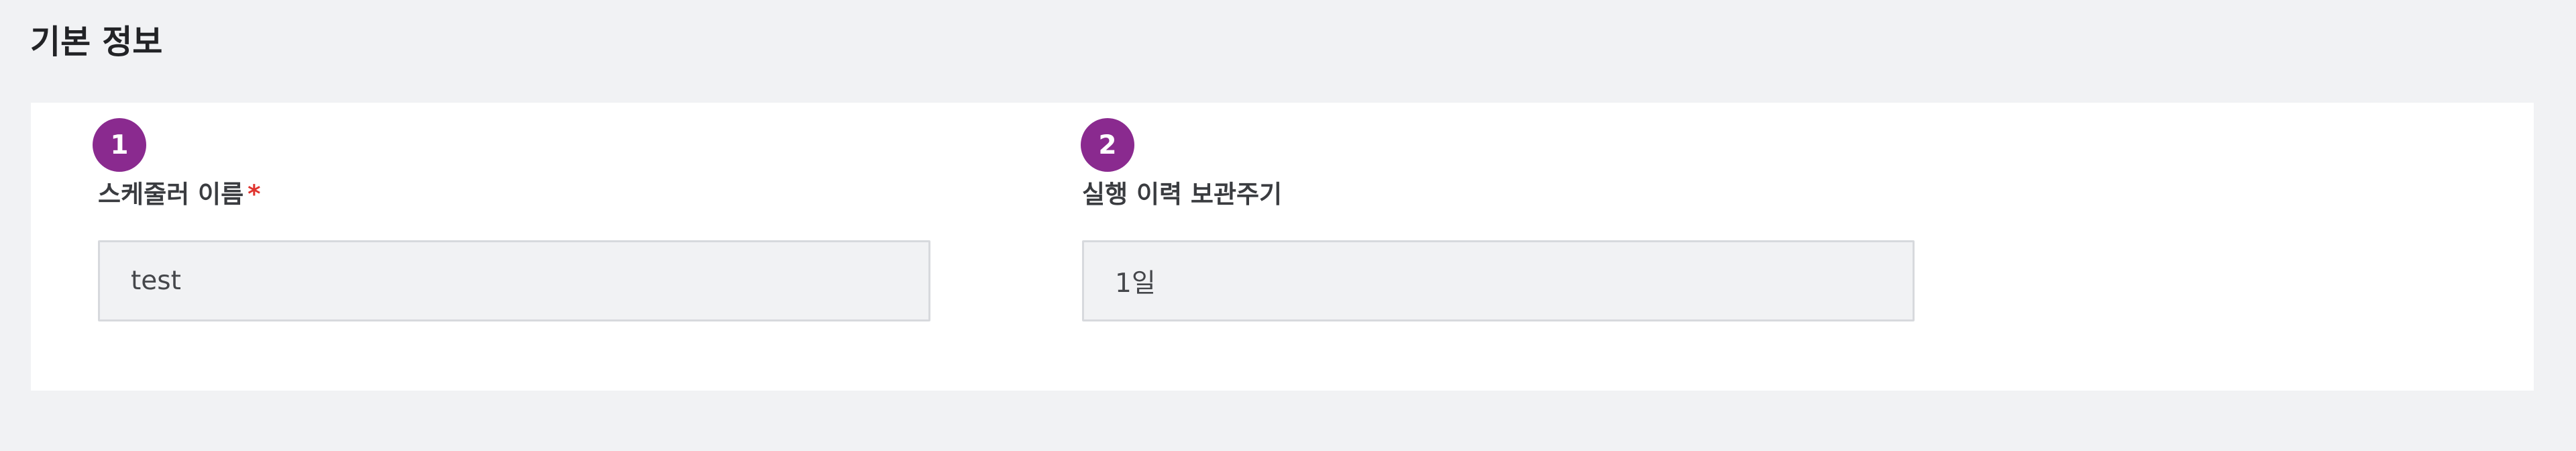 The width and height of the screenshot is (2576, 451). I want to click on scheduler-name-label-text: 스케줄러 이름, so click(171, 194).